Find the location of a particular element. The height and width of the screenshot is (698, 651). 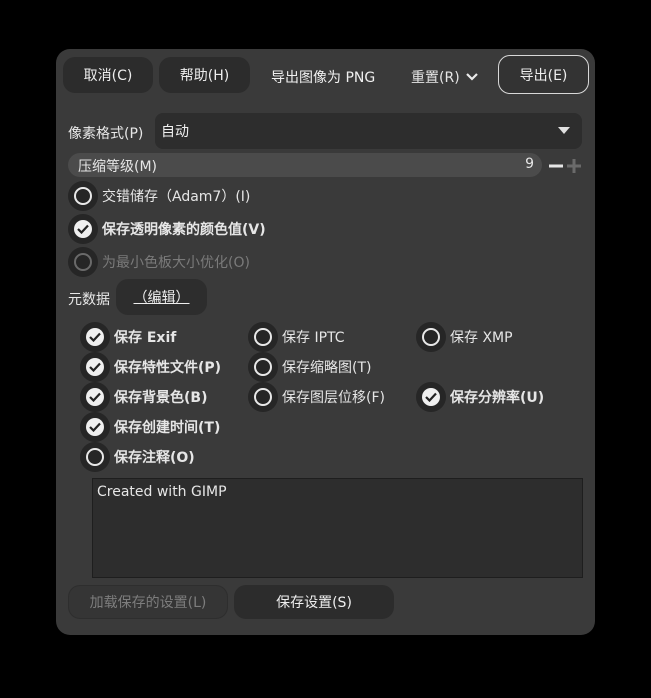

compression-level-label: 压缩等级(M) is located at coordinates (118, 167).